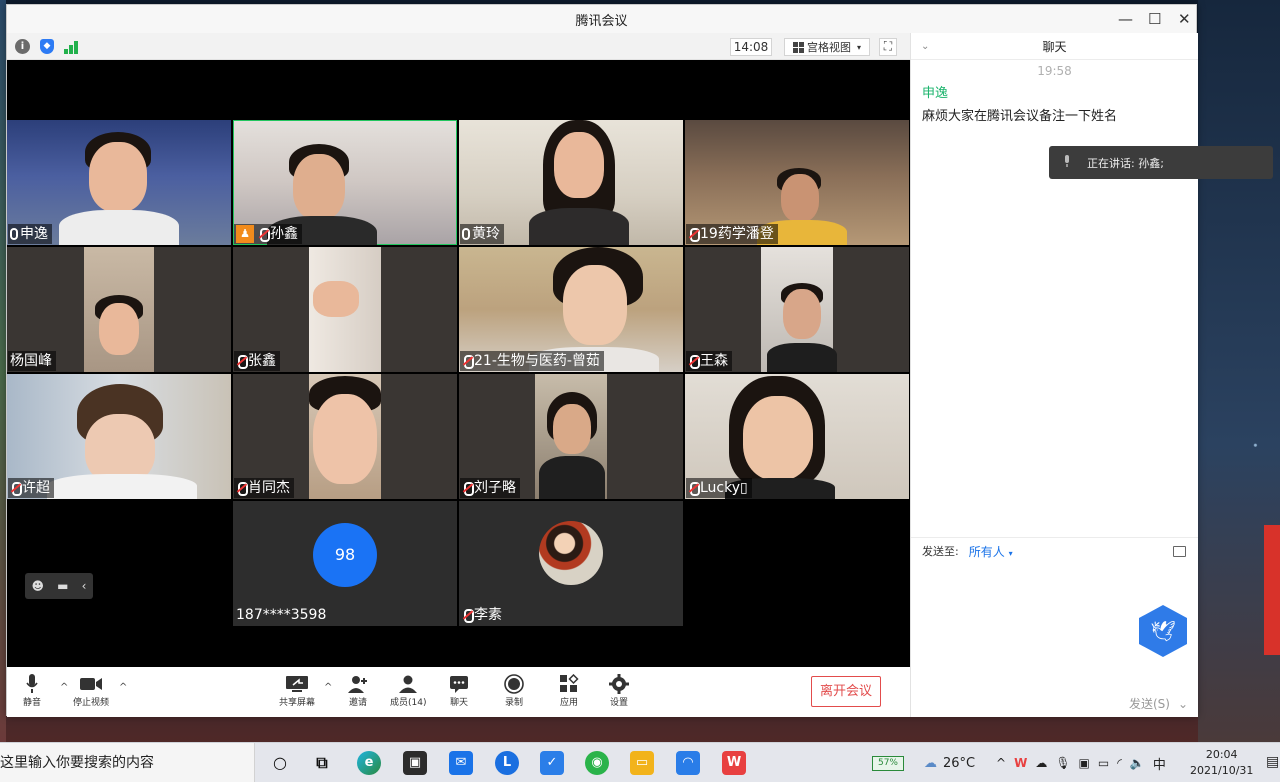  What do you see at coordinates (297, 690) in the screenshot?
I see `share-screen-button: 共享屏幕` at bounding box center [297, 690].